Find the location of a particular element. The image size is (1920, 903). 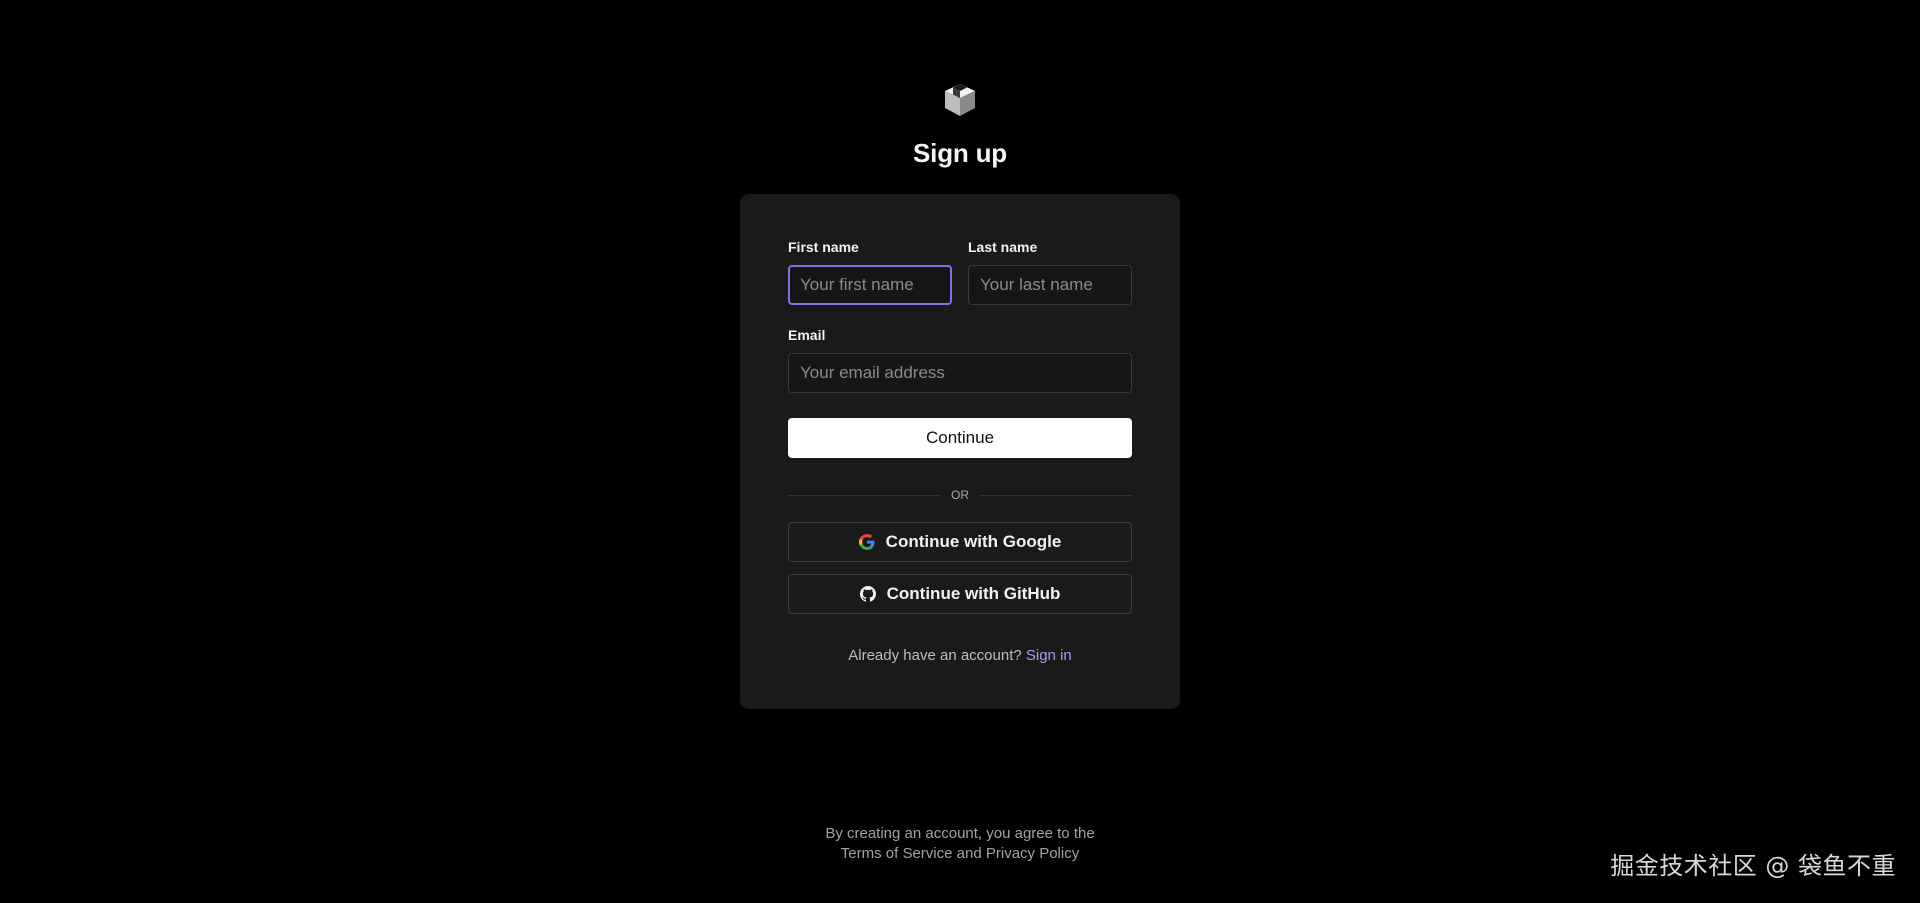

first-name-label: First name is located at coordinates (823, 247).